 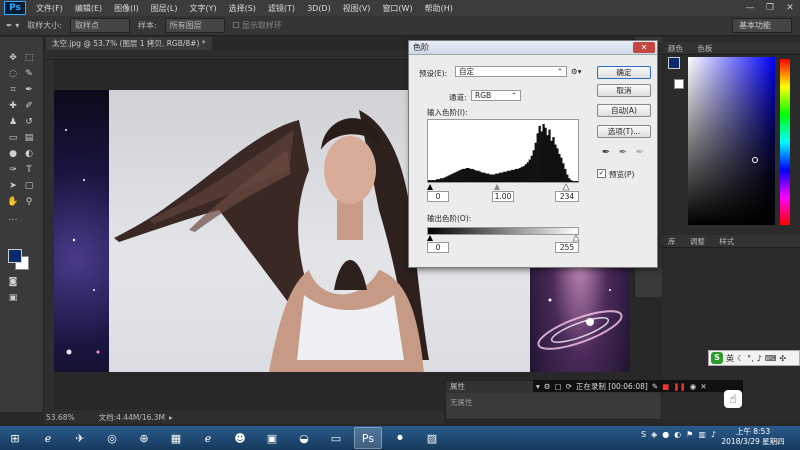 What do you see at coordinates (538, 386) in the screenshot?
I see `recorder-menu-icon: ▾` at bounding box center [538, 386].